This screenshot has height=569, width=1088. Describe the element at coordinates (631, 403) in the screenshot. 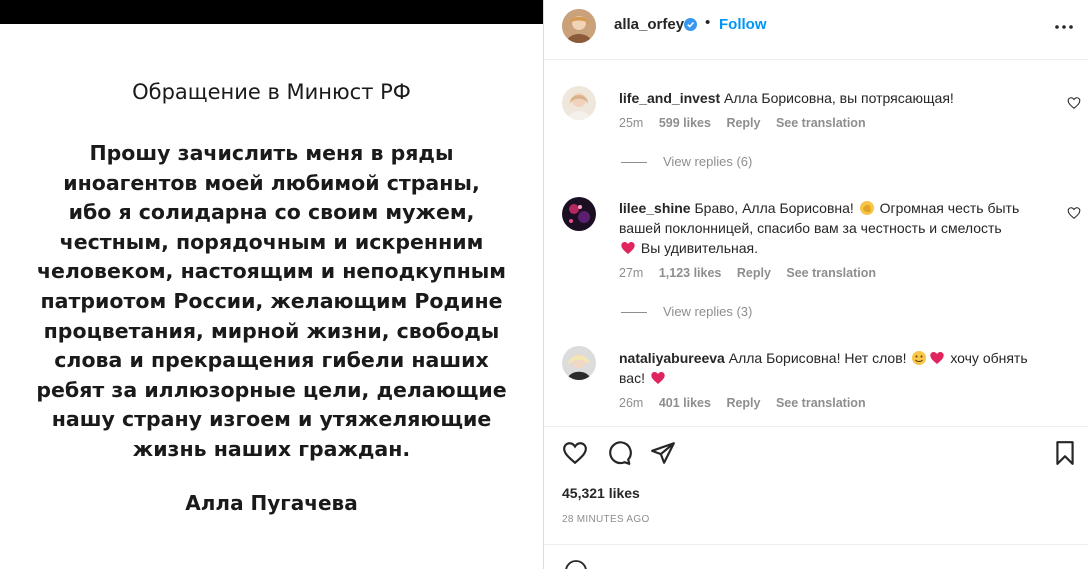

I see `comment-time: 26m` at that location.